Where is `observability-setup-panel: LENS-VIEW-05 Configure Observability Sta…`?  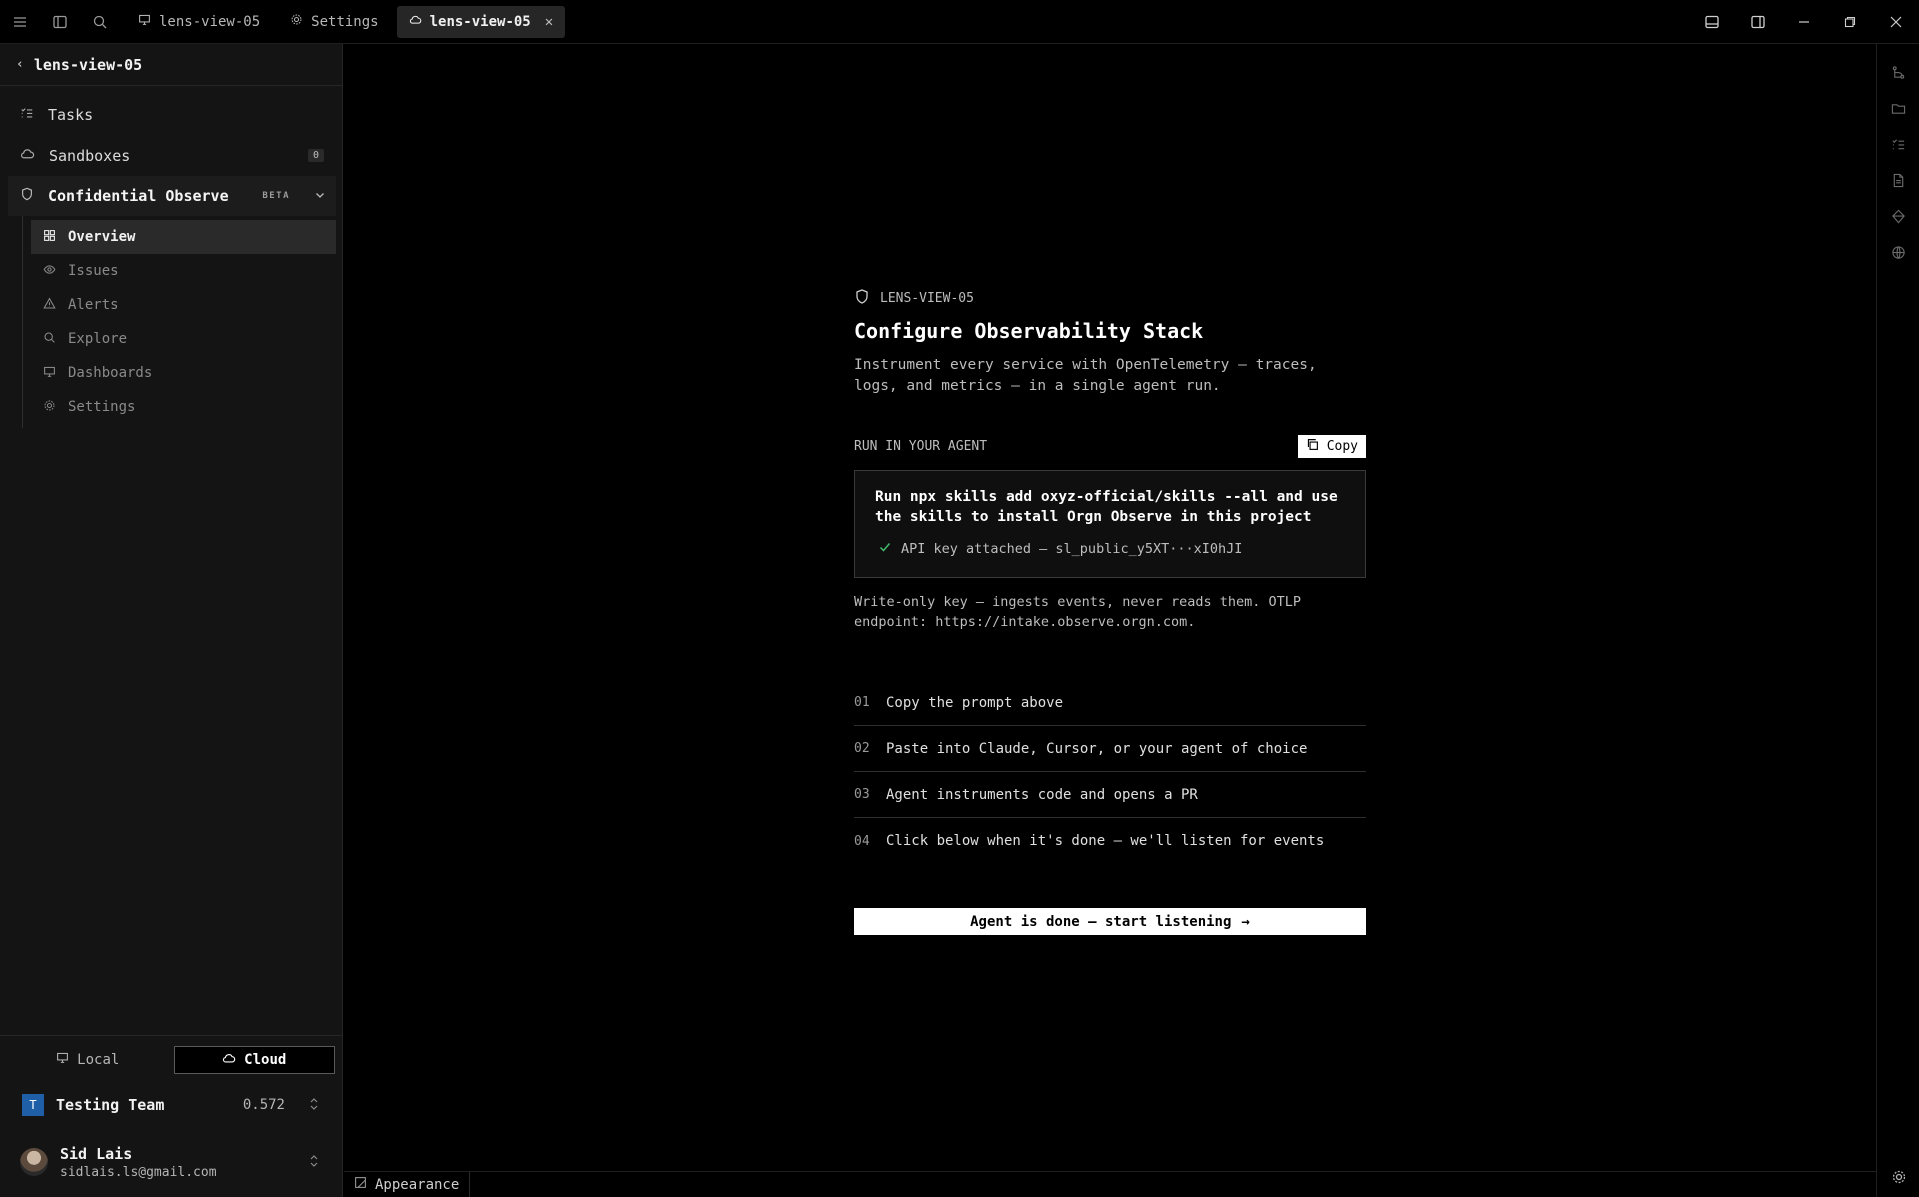 observability-setup-panel: LENS-VIEW-05 Configure Observability Sta… is located at coordinates (1110, 611).